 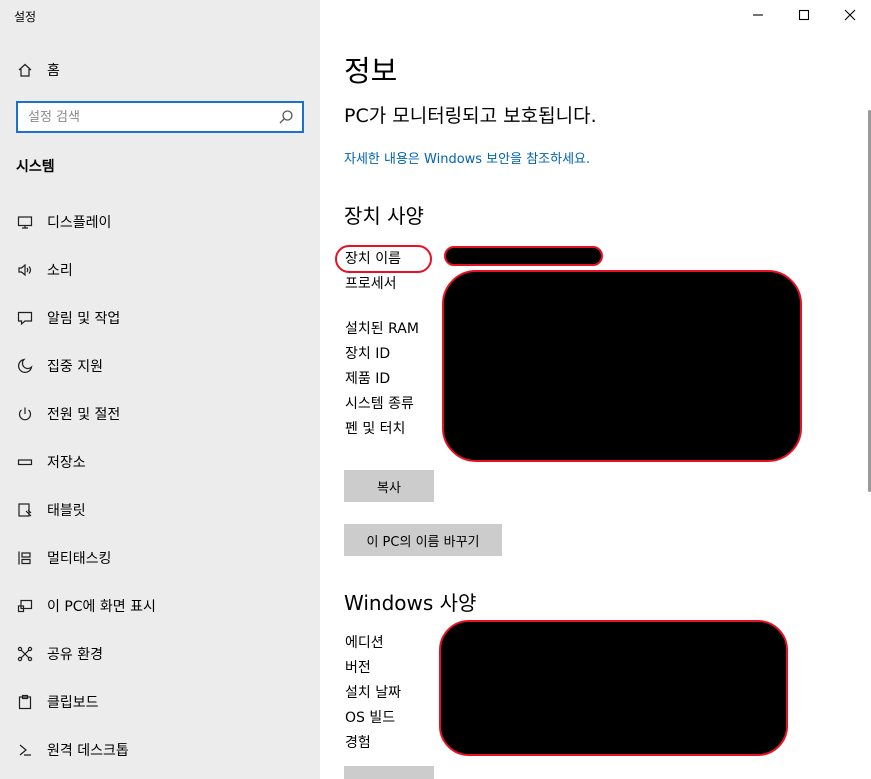 I want to click on close-icon, so click(x=850, y=15).